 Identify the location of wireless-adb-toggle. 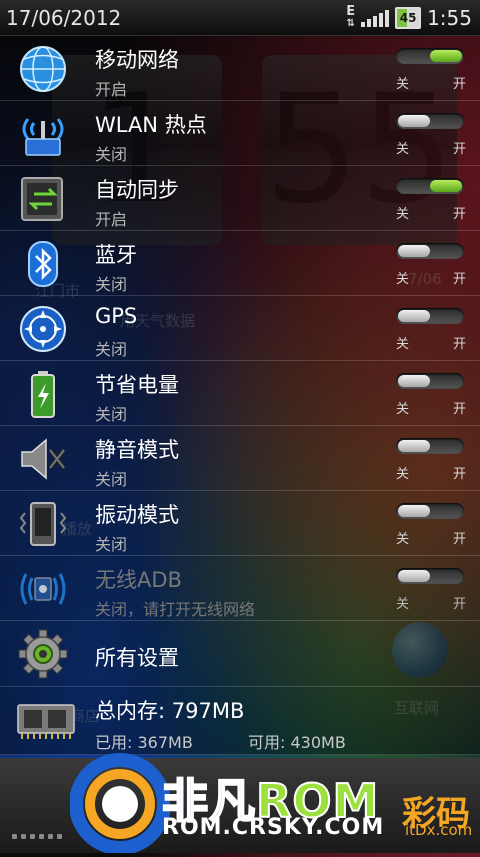
(430, 576).